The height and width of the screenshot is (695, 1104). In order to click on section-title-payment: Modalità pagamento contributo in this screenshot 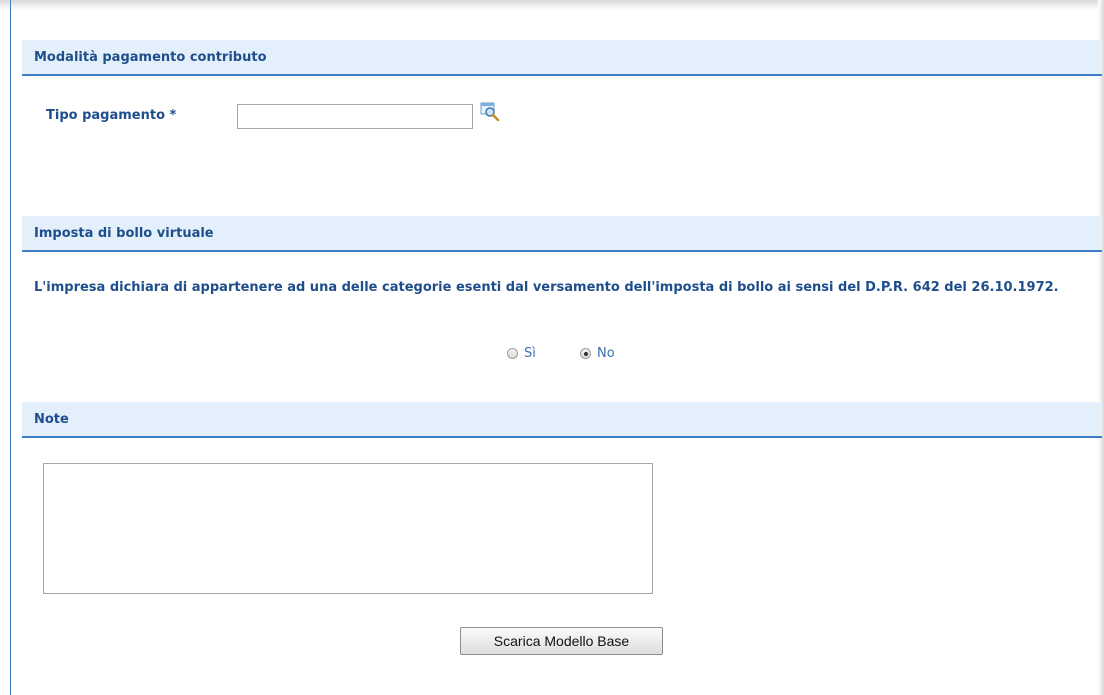, I will do `click(150, 57)`.